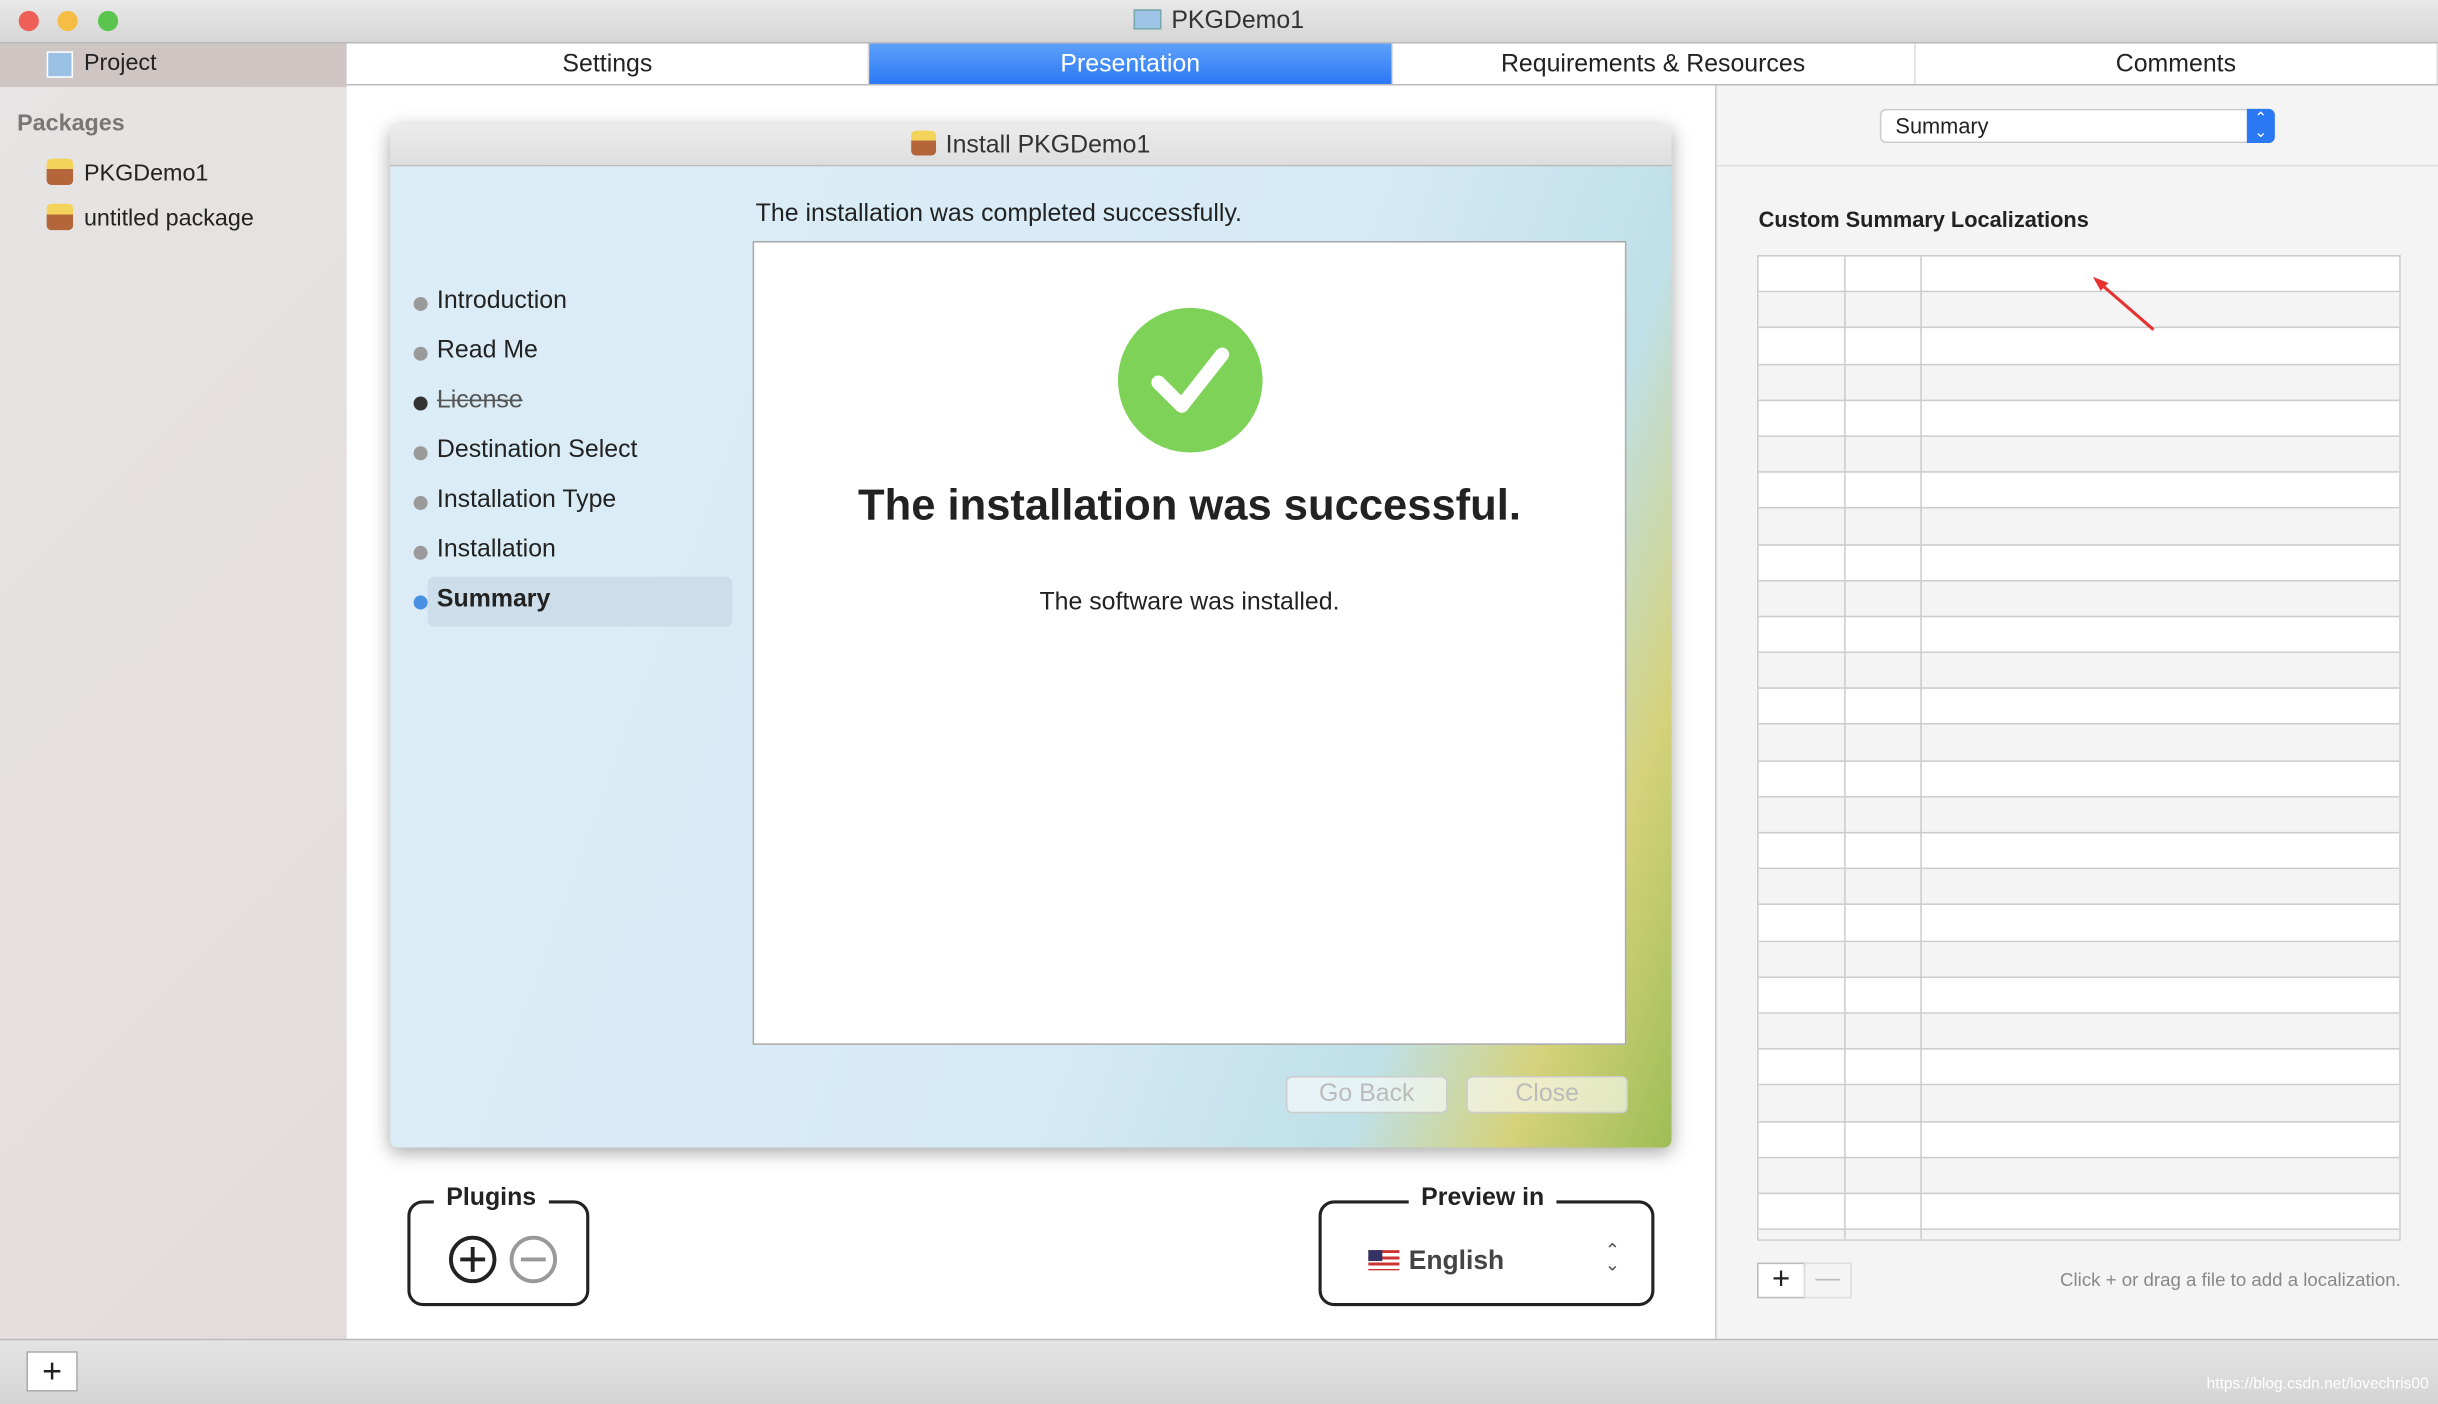  I want to click on sidebar-item-project: Project, so click(173, 65).